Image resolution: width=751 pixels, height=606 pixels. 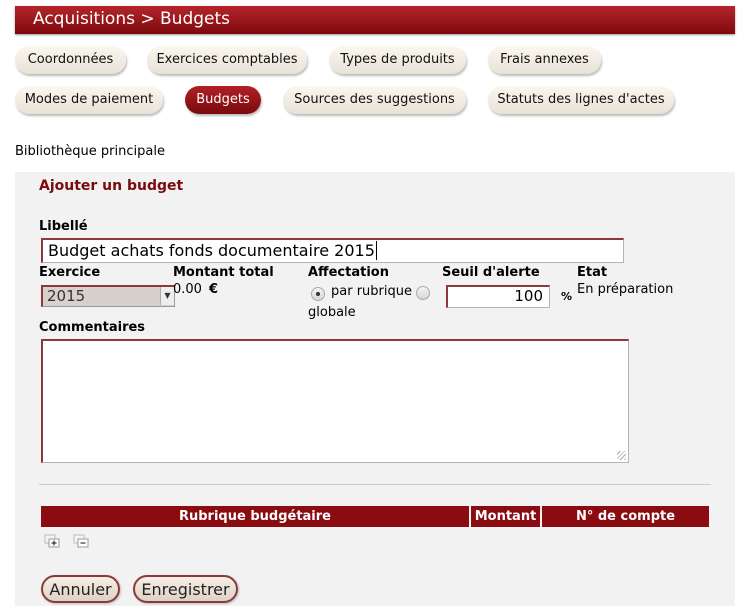 What do you see at coordinates (132, 19) in the screenshot?
I see `page-title: Acquisitions > Budgets` at bounding box center [132, 19].